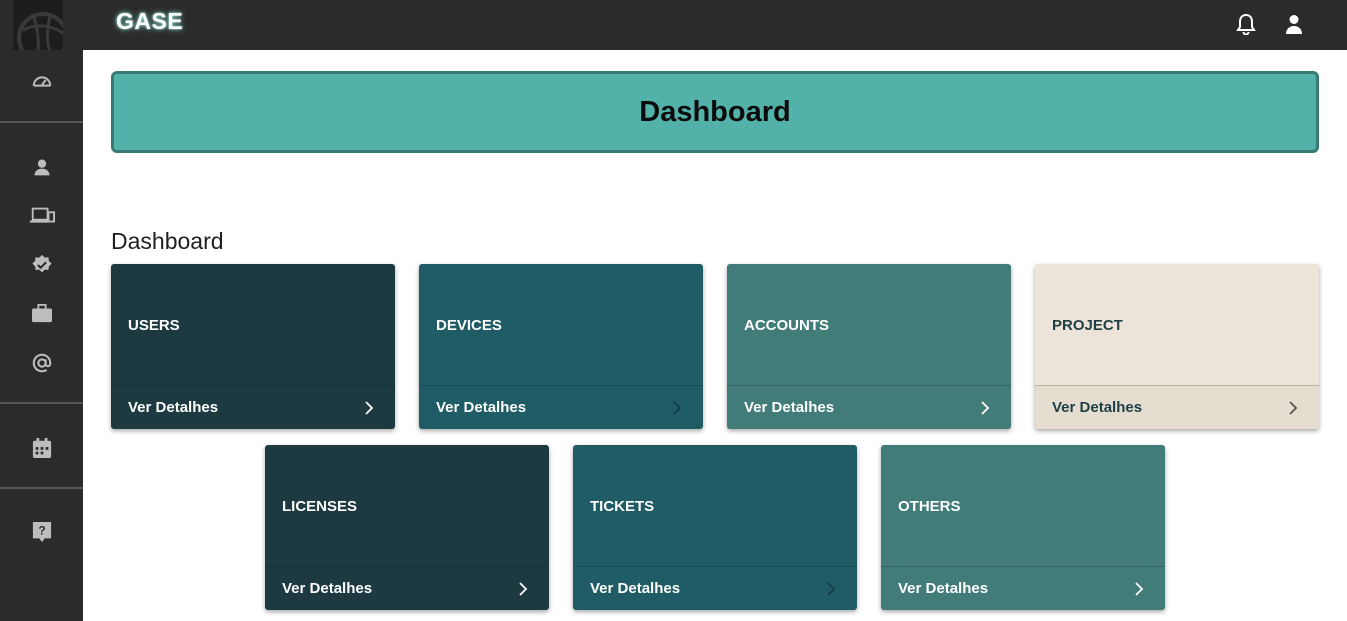 Image resolution: width=1347 pixels, height=621 pixels. I want to click on card-title: LICENSES, so click(320, 506).